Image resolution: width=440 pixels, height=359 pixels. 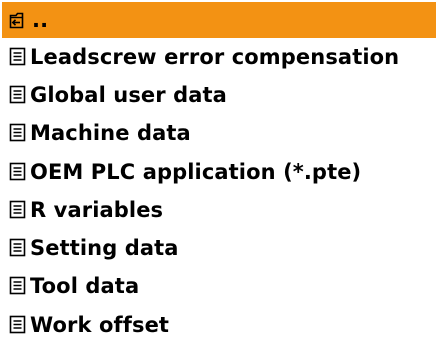 What do you see at coordinates (196, 171) in the screenshot?
I see `list-item-label: OEM PLC application (*.pte)` at bounding box center [196, 171].